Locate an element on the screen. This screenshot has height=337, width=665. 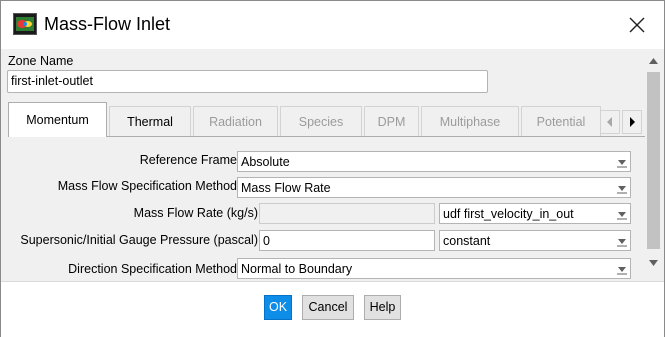
direction-spec-method-value: Normal to Boundary is located at coordinates (297, 269).